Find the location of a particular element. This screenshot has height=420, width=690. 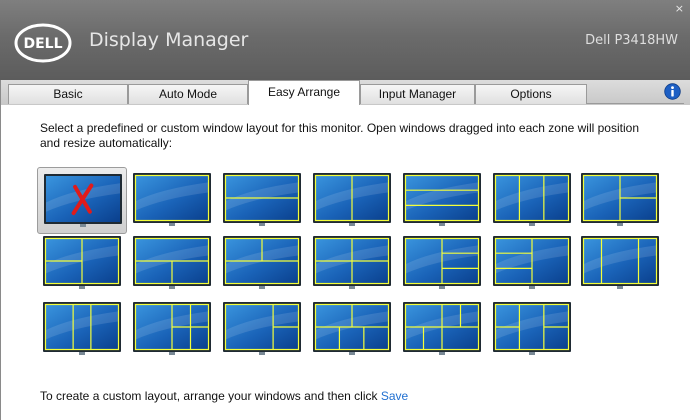

tab-basic: Basic is located at coordinates (68, 94).